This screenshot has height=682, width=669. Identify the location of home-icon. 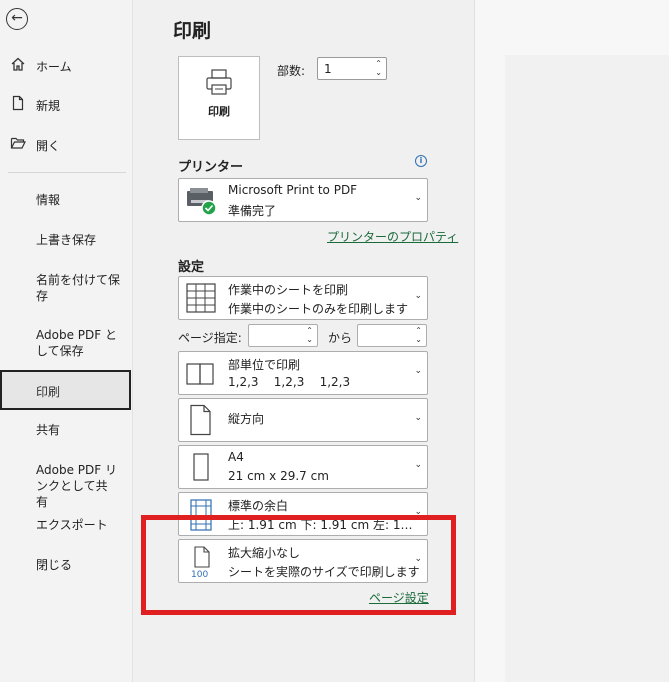
(18, 64).